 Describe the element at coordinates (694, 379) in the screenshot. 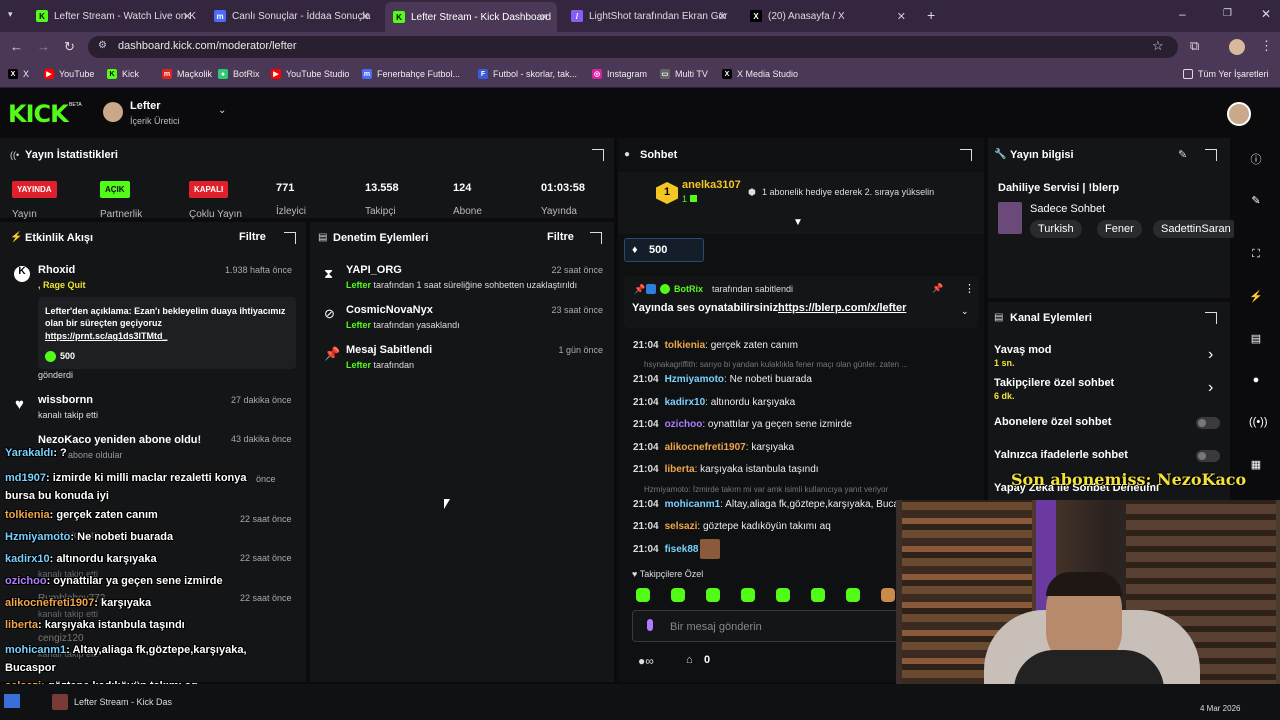

I see `message-user: Hzmiyamoto` at that location.